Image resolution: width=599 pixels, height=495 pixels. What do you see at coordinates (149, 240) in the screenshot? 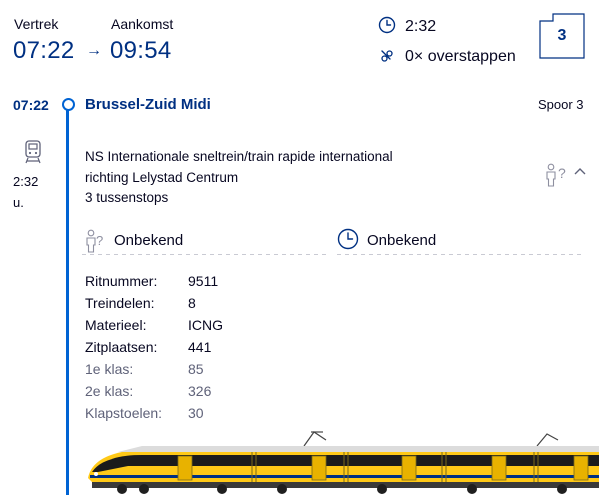
I see `crowd-unknown-label: Onbekend` at bounding box center [149, 240].